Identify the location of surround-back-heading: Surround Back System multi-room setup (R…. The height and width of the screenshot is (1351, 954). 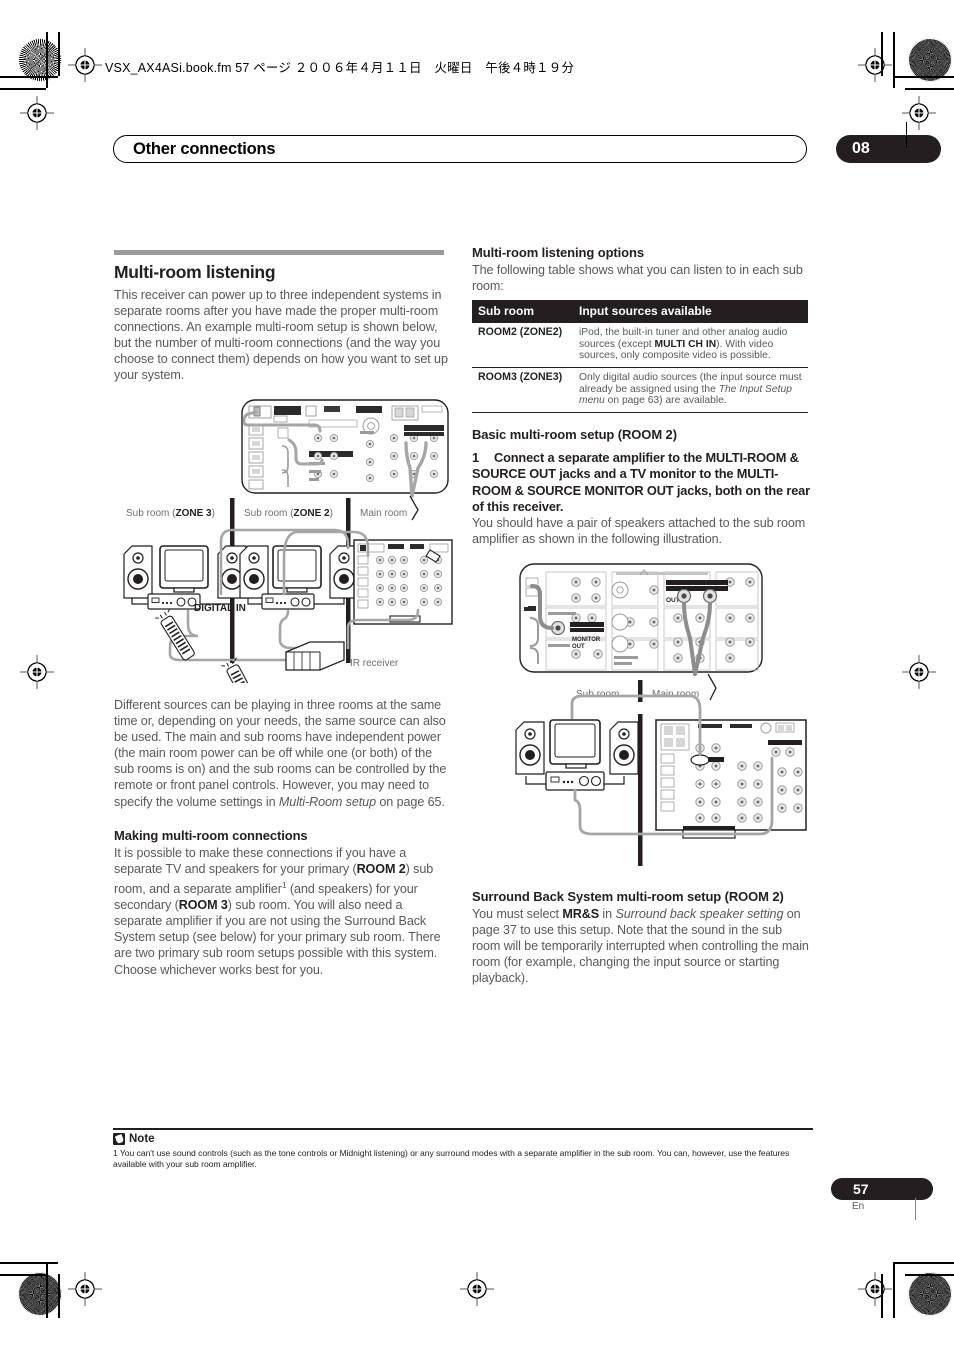
(628, 896).